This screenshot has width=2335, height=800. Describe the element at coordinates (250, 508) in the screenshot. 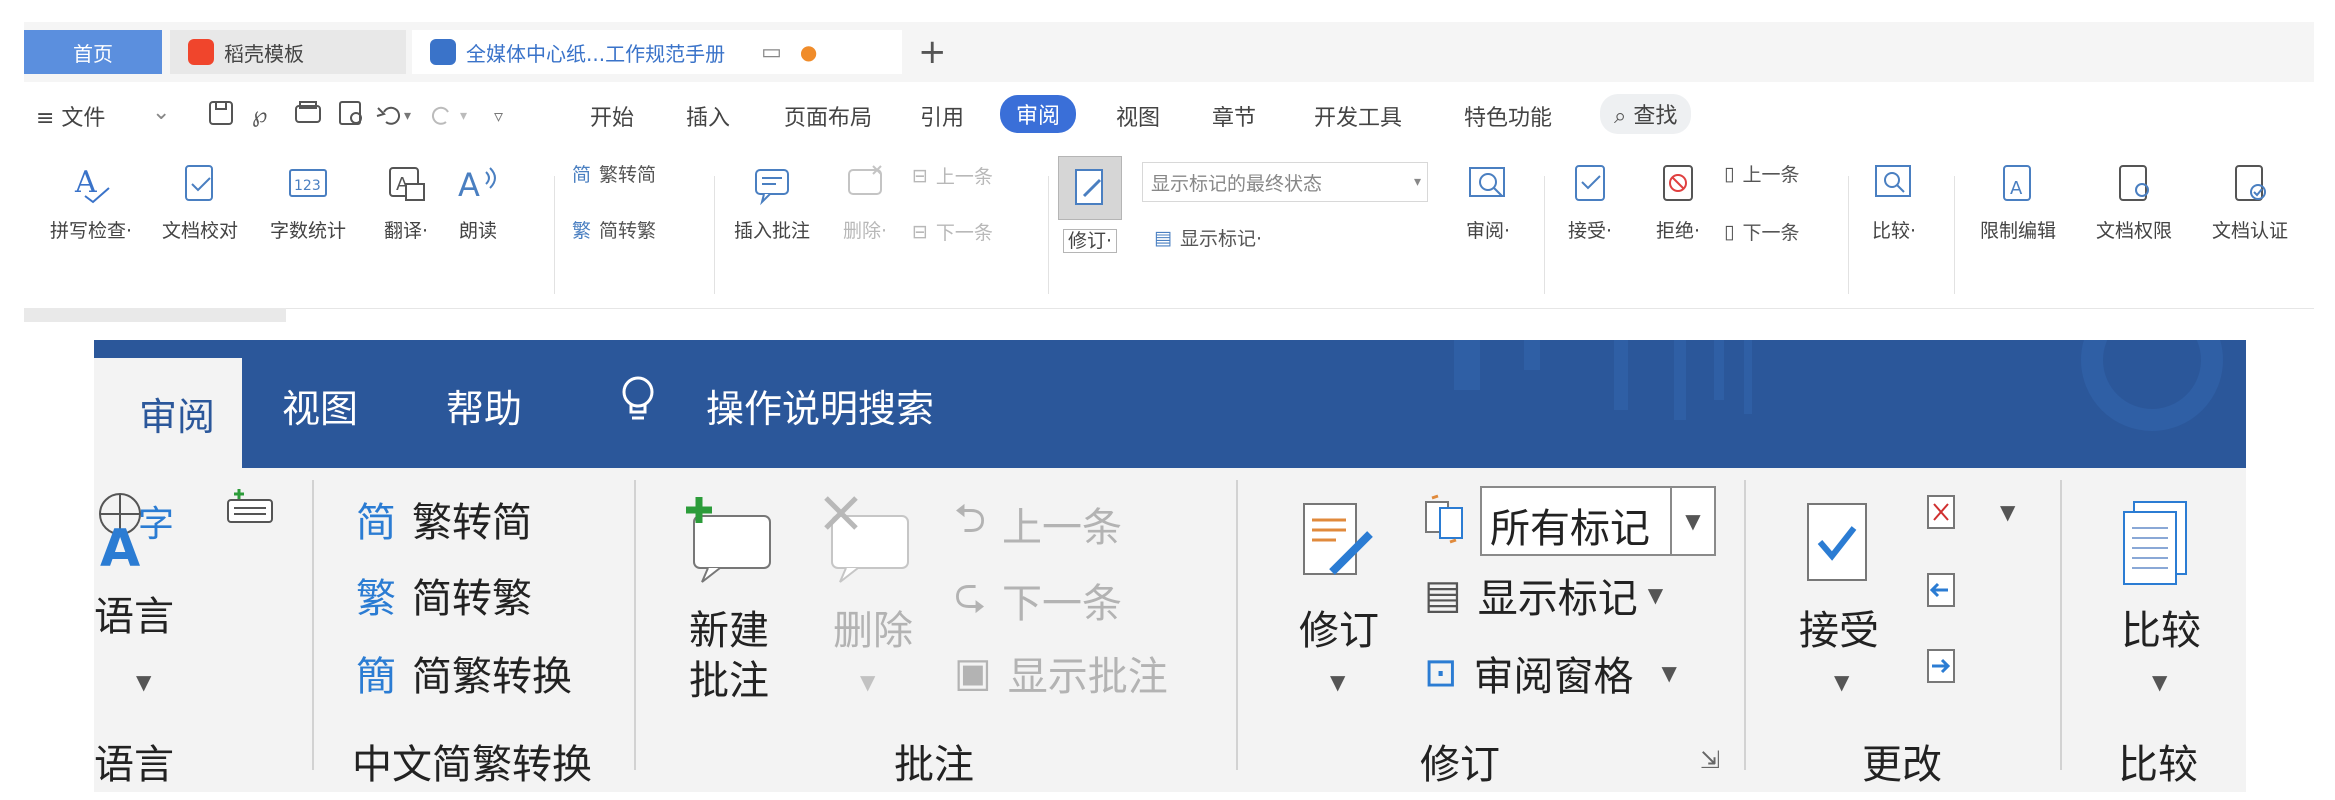

I see `keyboard-icon` at that location.